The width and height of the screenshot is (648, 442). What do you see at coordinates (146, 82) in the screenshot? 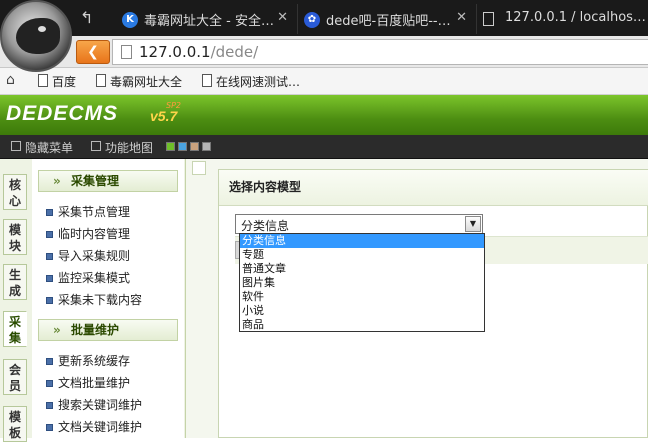
I see `bookmark-label: 毒霸网址大全` at bounding box center [146, 82].